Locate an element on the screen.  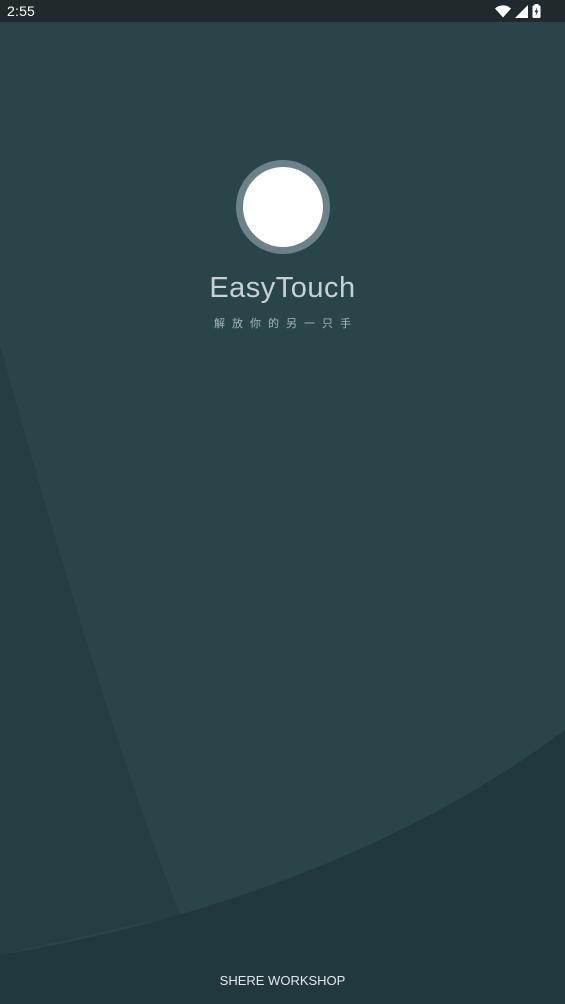
battery-charging-icon is located at coordinates (536, 11).